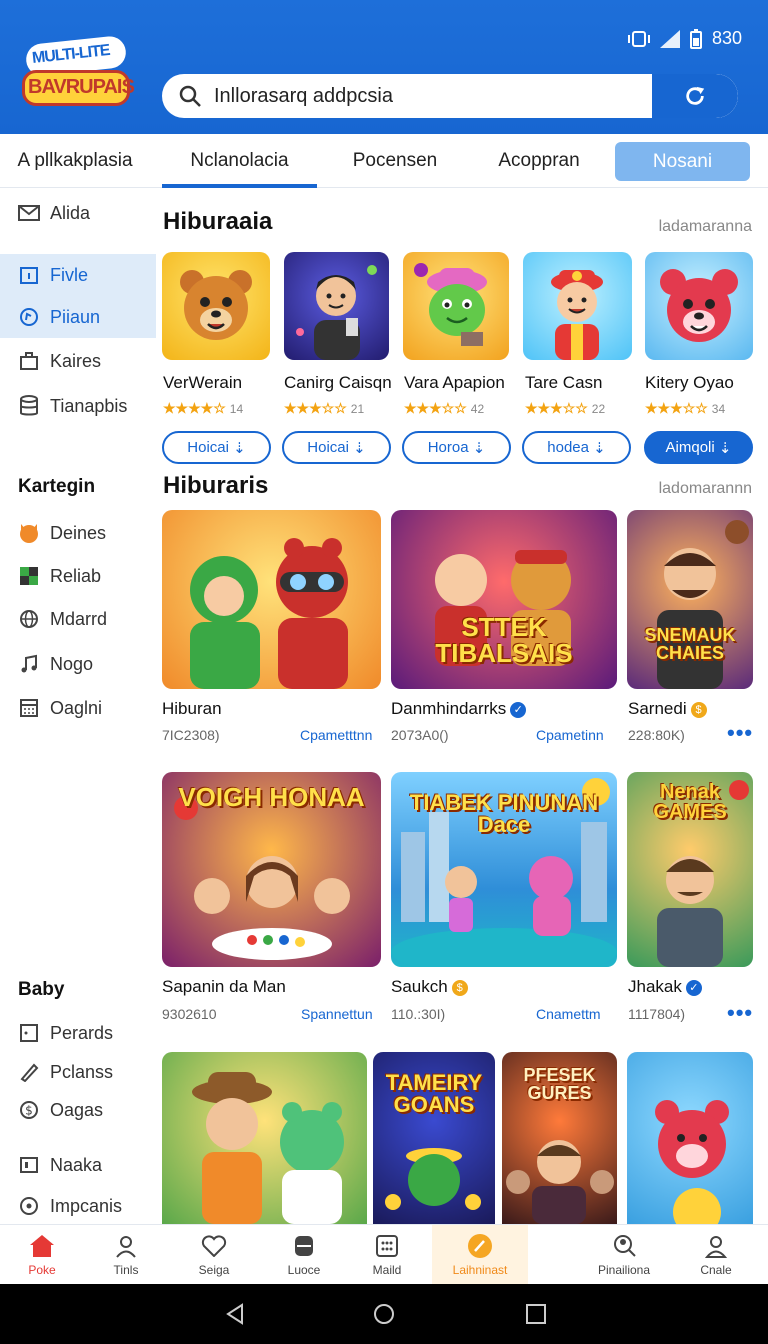 The width and height of the screenshot is (768, 1344). I want to click on nav-item-cnale: Cnale, so click(716, 1255).